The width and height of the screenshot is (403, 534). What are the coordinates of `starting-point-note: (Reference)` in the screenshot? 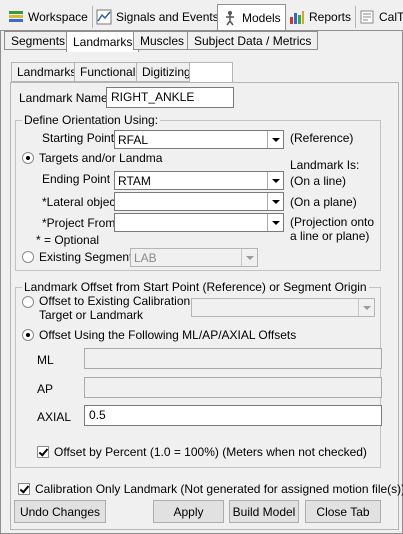 It's located at (322, 138).